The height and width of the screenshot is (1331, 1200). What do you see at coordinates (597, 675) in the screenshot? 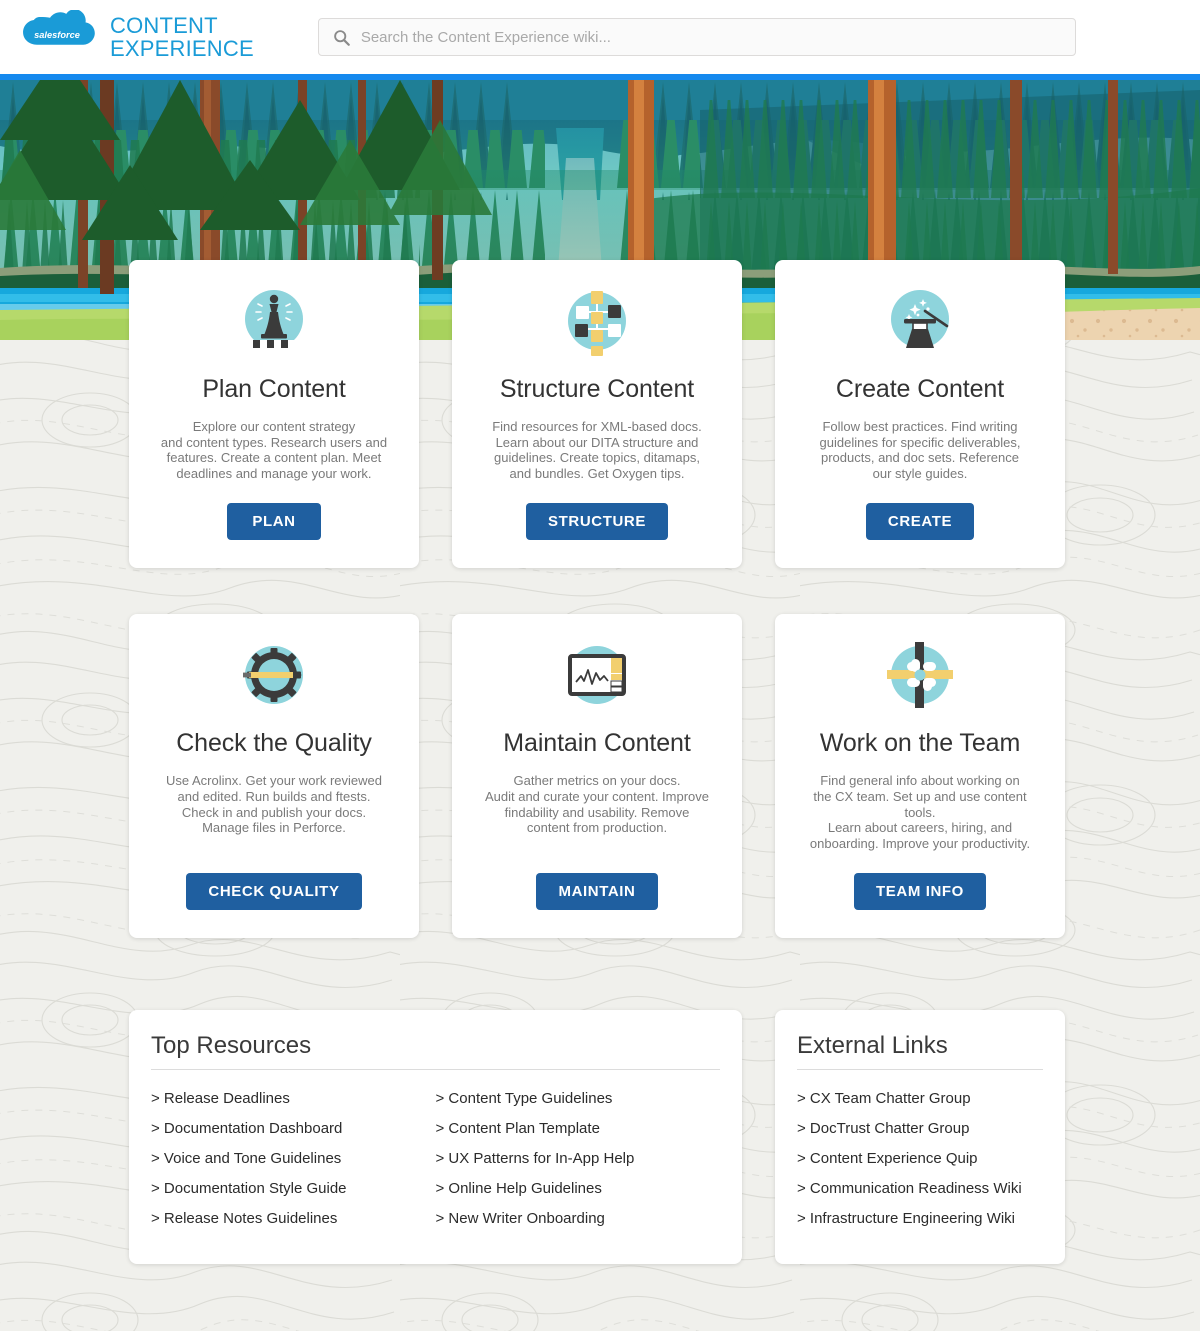
I see `monitor-chart-icon` at bounding box center [597, 675].